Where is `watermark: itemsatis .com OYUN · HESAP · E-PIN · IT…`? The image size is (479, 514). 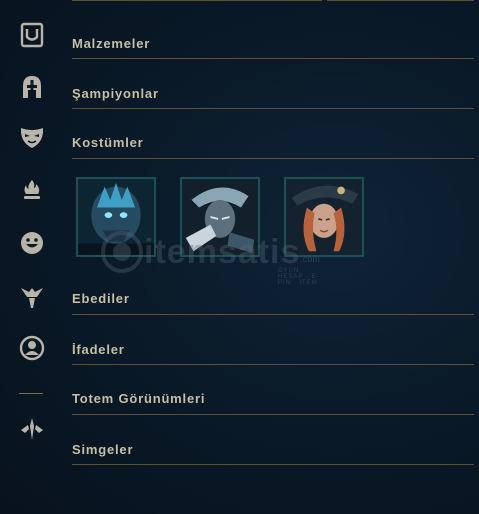 watermark: itemsatis .com OYUN · HESAP · E-PIN · IT… is located at coordinates (210, 258).